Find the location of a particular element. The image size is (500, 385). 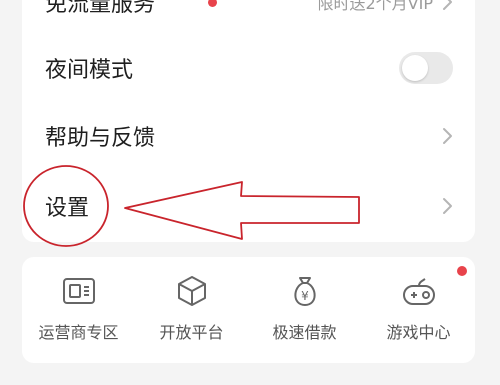

menu-item-free-data-service: 免流量服务 限时送2个月VIP is located at coordinates (248, 18).